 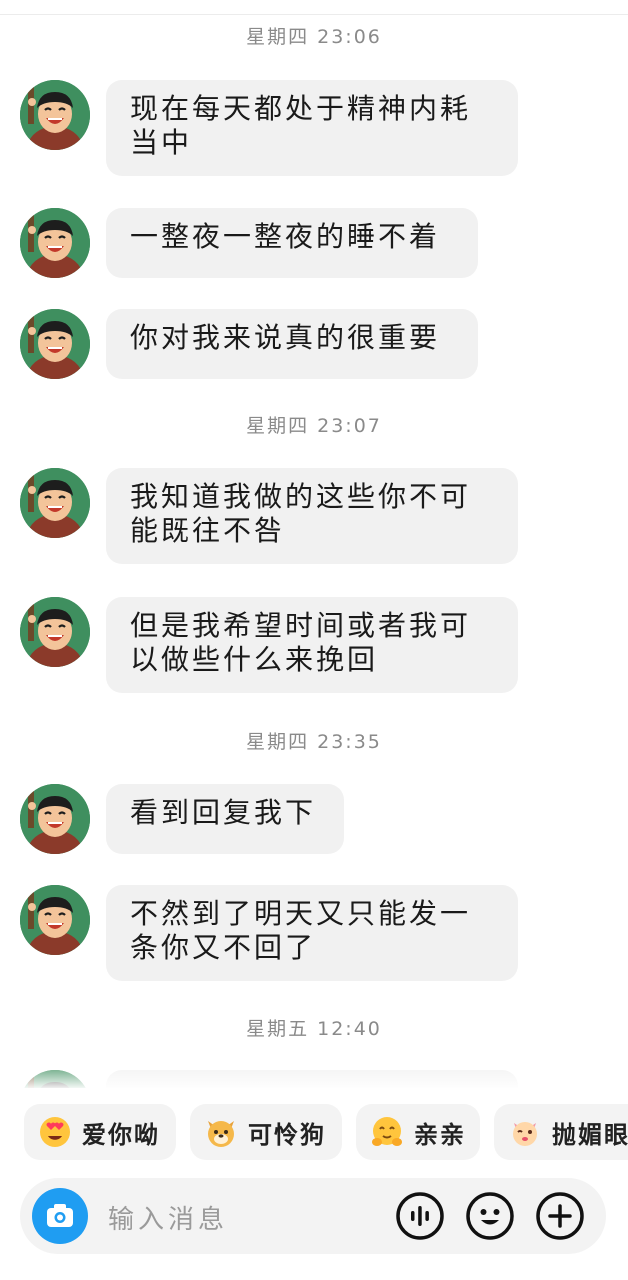 I want to click on voice-wave-icon, so click(x=420, y=1216).